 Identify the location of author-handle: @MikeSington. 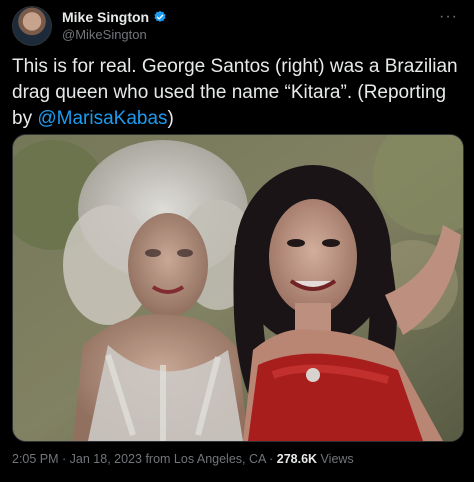
(114, 35).